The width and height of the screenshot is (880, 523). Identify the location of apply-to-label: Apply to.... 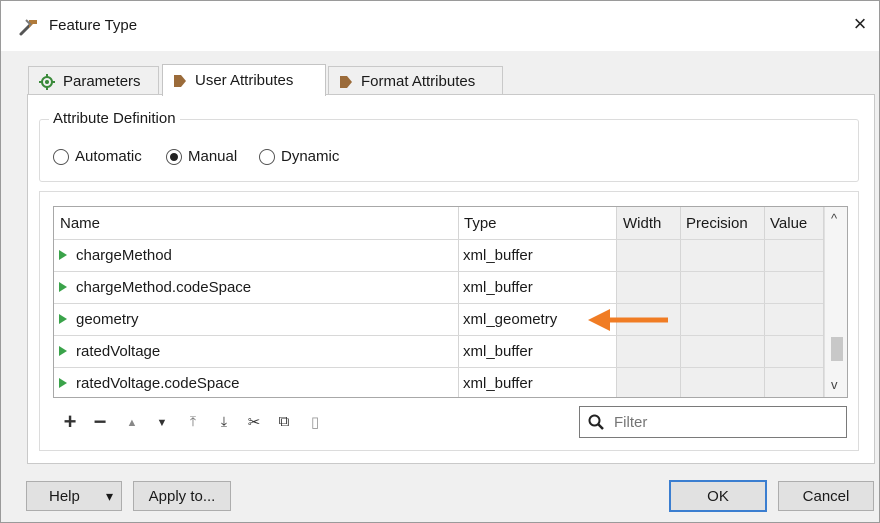
(182, 496).